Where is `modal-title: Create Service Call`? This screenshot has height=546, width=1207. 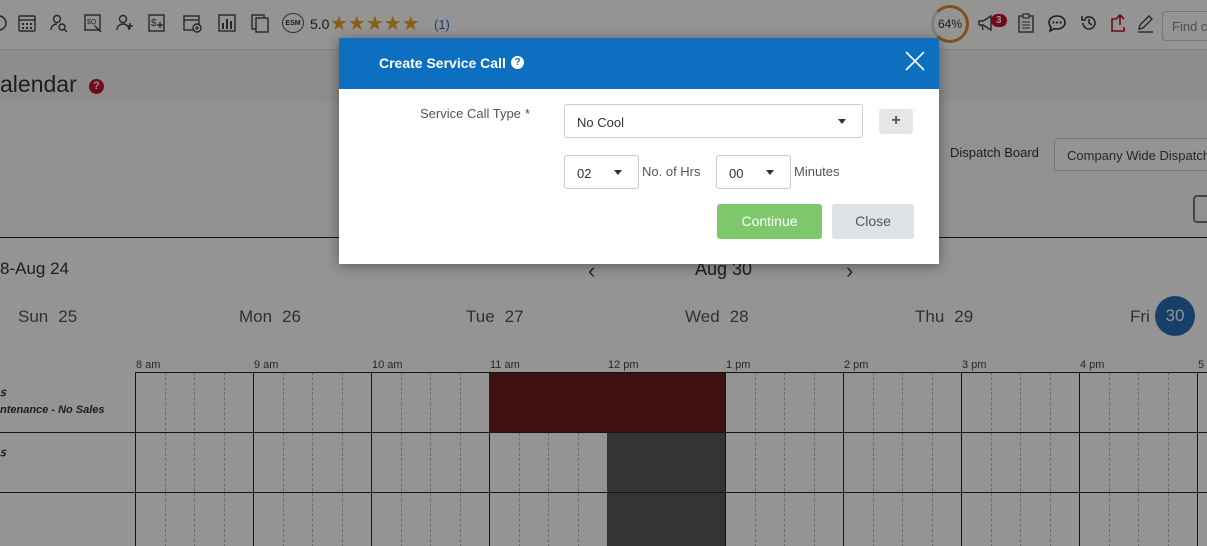
modal-title: Create Service Call is located at coordinates (442, 63).